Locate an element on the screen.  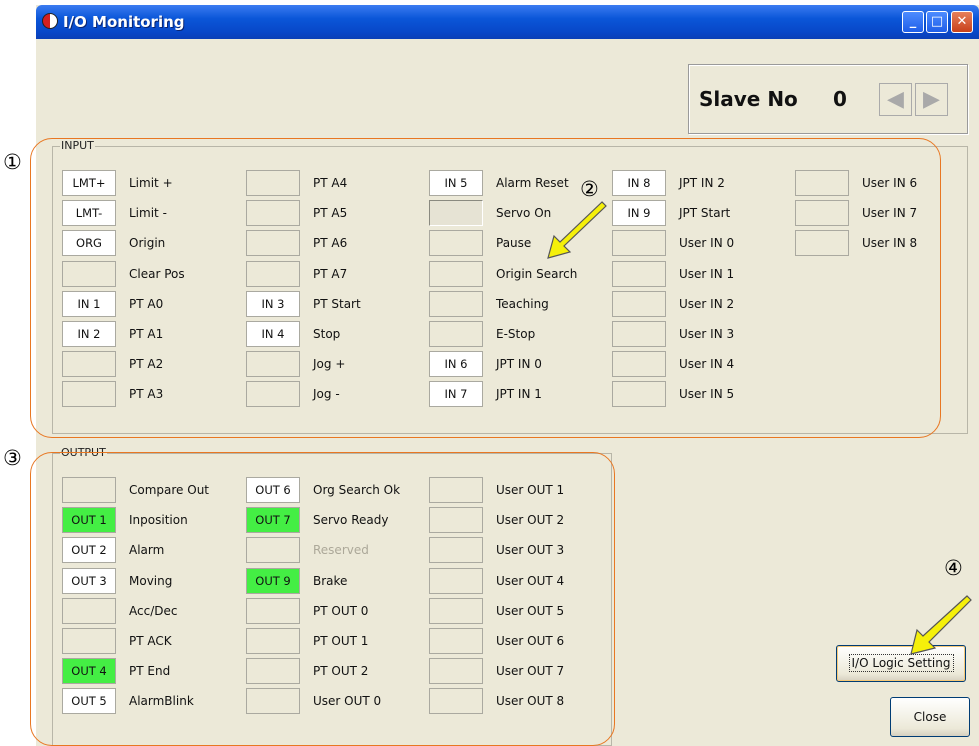
output-signal-label: Moving is located at coordinates (151, 580).